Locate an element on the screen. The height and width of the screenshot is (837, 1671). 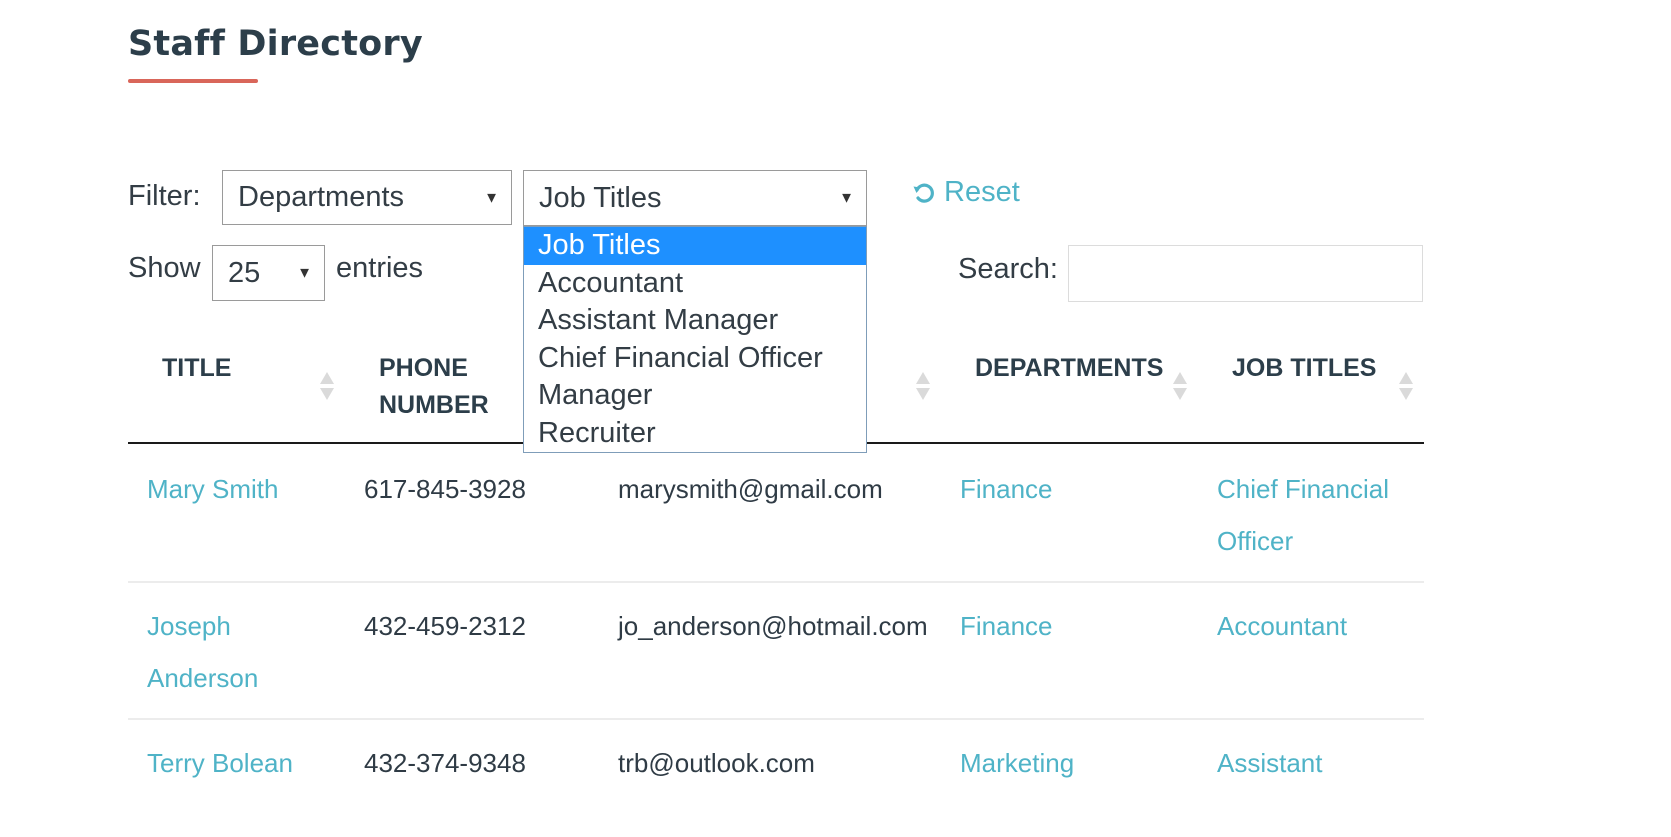
job-title-line: Assistant is located at coordinates (1270, 763).